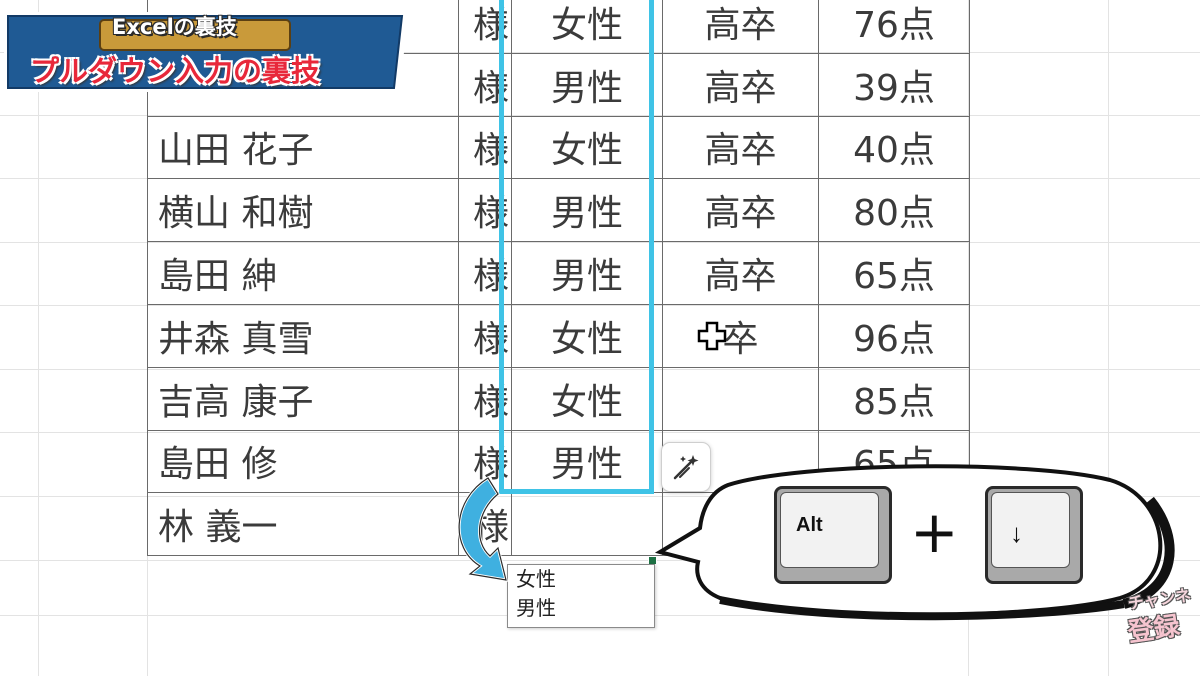 The height and width of the screenshot is (676, 1200). Describe the element at coordinates (303, 147) in the screenshot. I see `name-cell: 山田 花子` at that location.